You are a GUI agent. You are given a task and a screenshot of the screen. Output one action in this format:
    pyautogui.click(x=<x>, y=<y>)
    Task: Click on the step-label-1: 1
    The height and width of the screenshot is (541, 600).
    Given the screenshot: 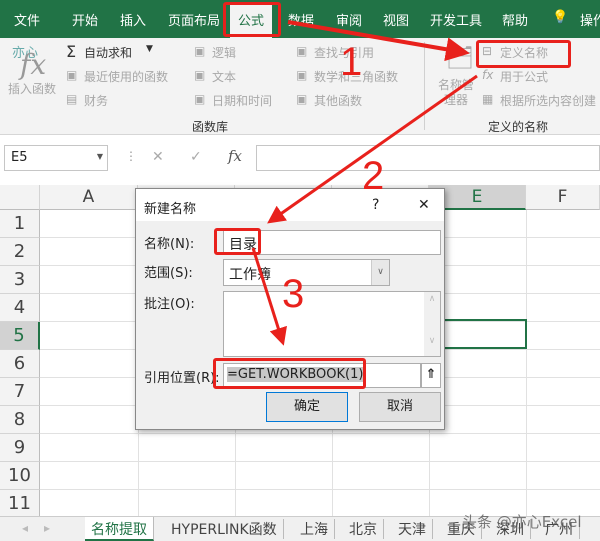 What is the action you would take?
    pyautogui.click(x=351, y=62)
    